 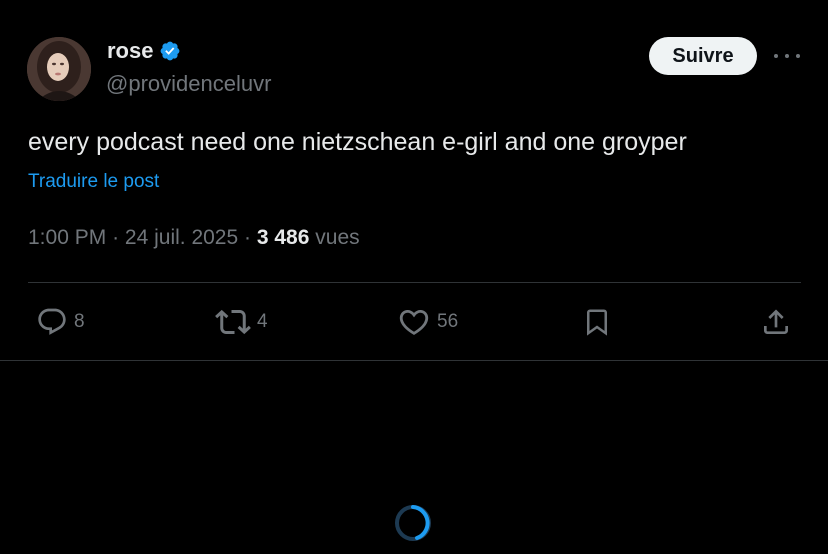 What do you see at coordinates (79, 321) in the screenshot?
I see `reply-count: 8` at bounding box center [79, 321].